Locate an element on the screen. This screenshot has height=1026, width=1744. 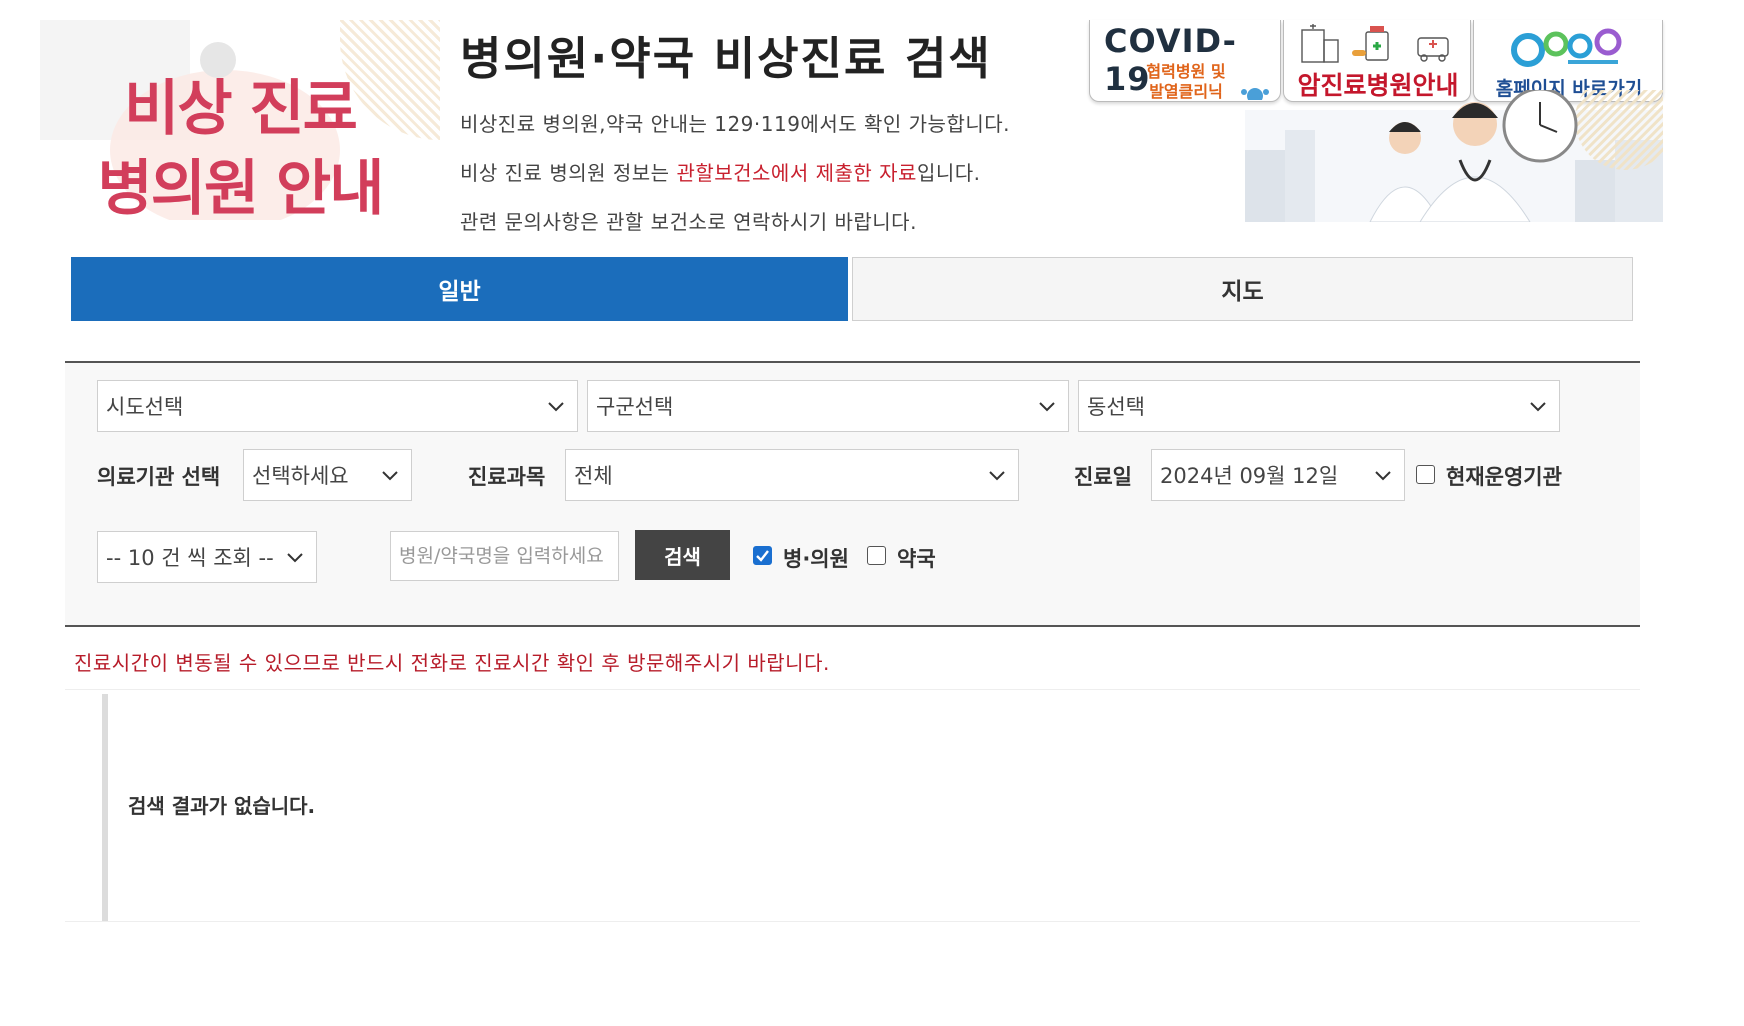
date-select: 2024년 09월 12일 is located at coordinates (1278, 475).